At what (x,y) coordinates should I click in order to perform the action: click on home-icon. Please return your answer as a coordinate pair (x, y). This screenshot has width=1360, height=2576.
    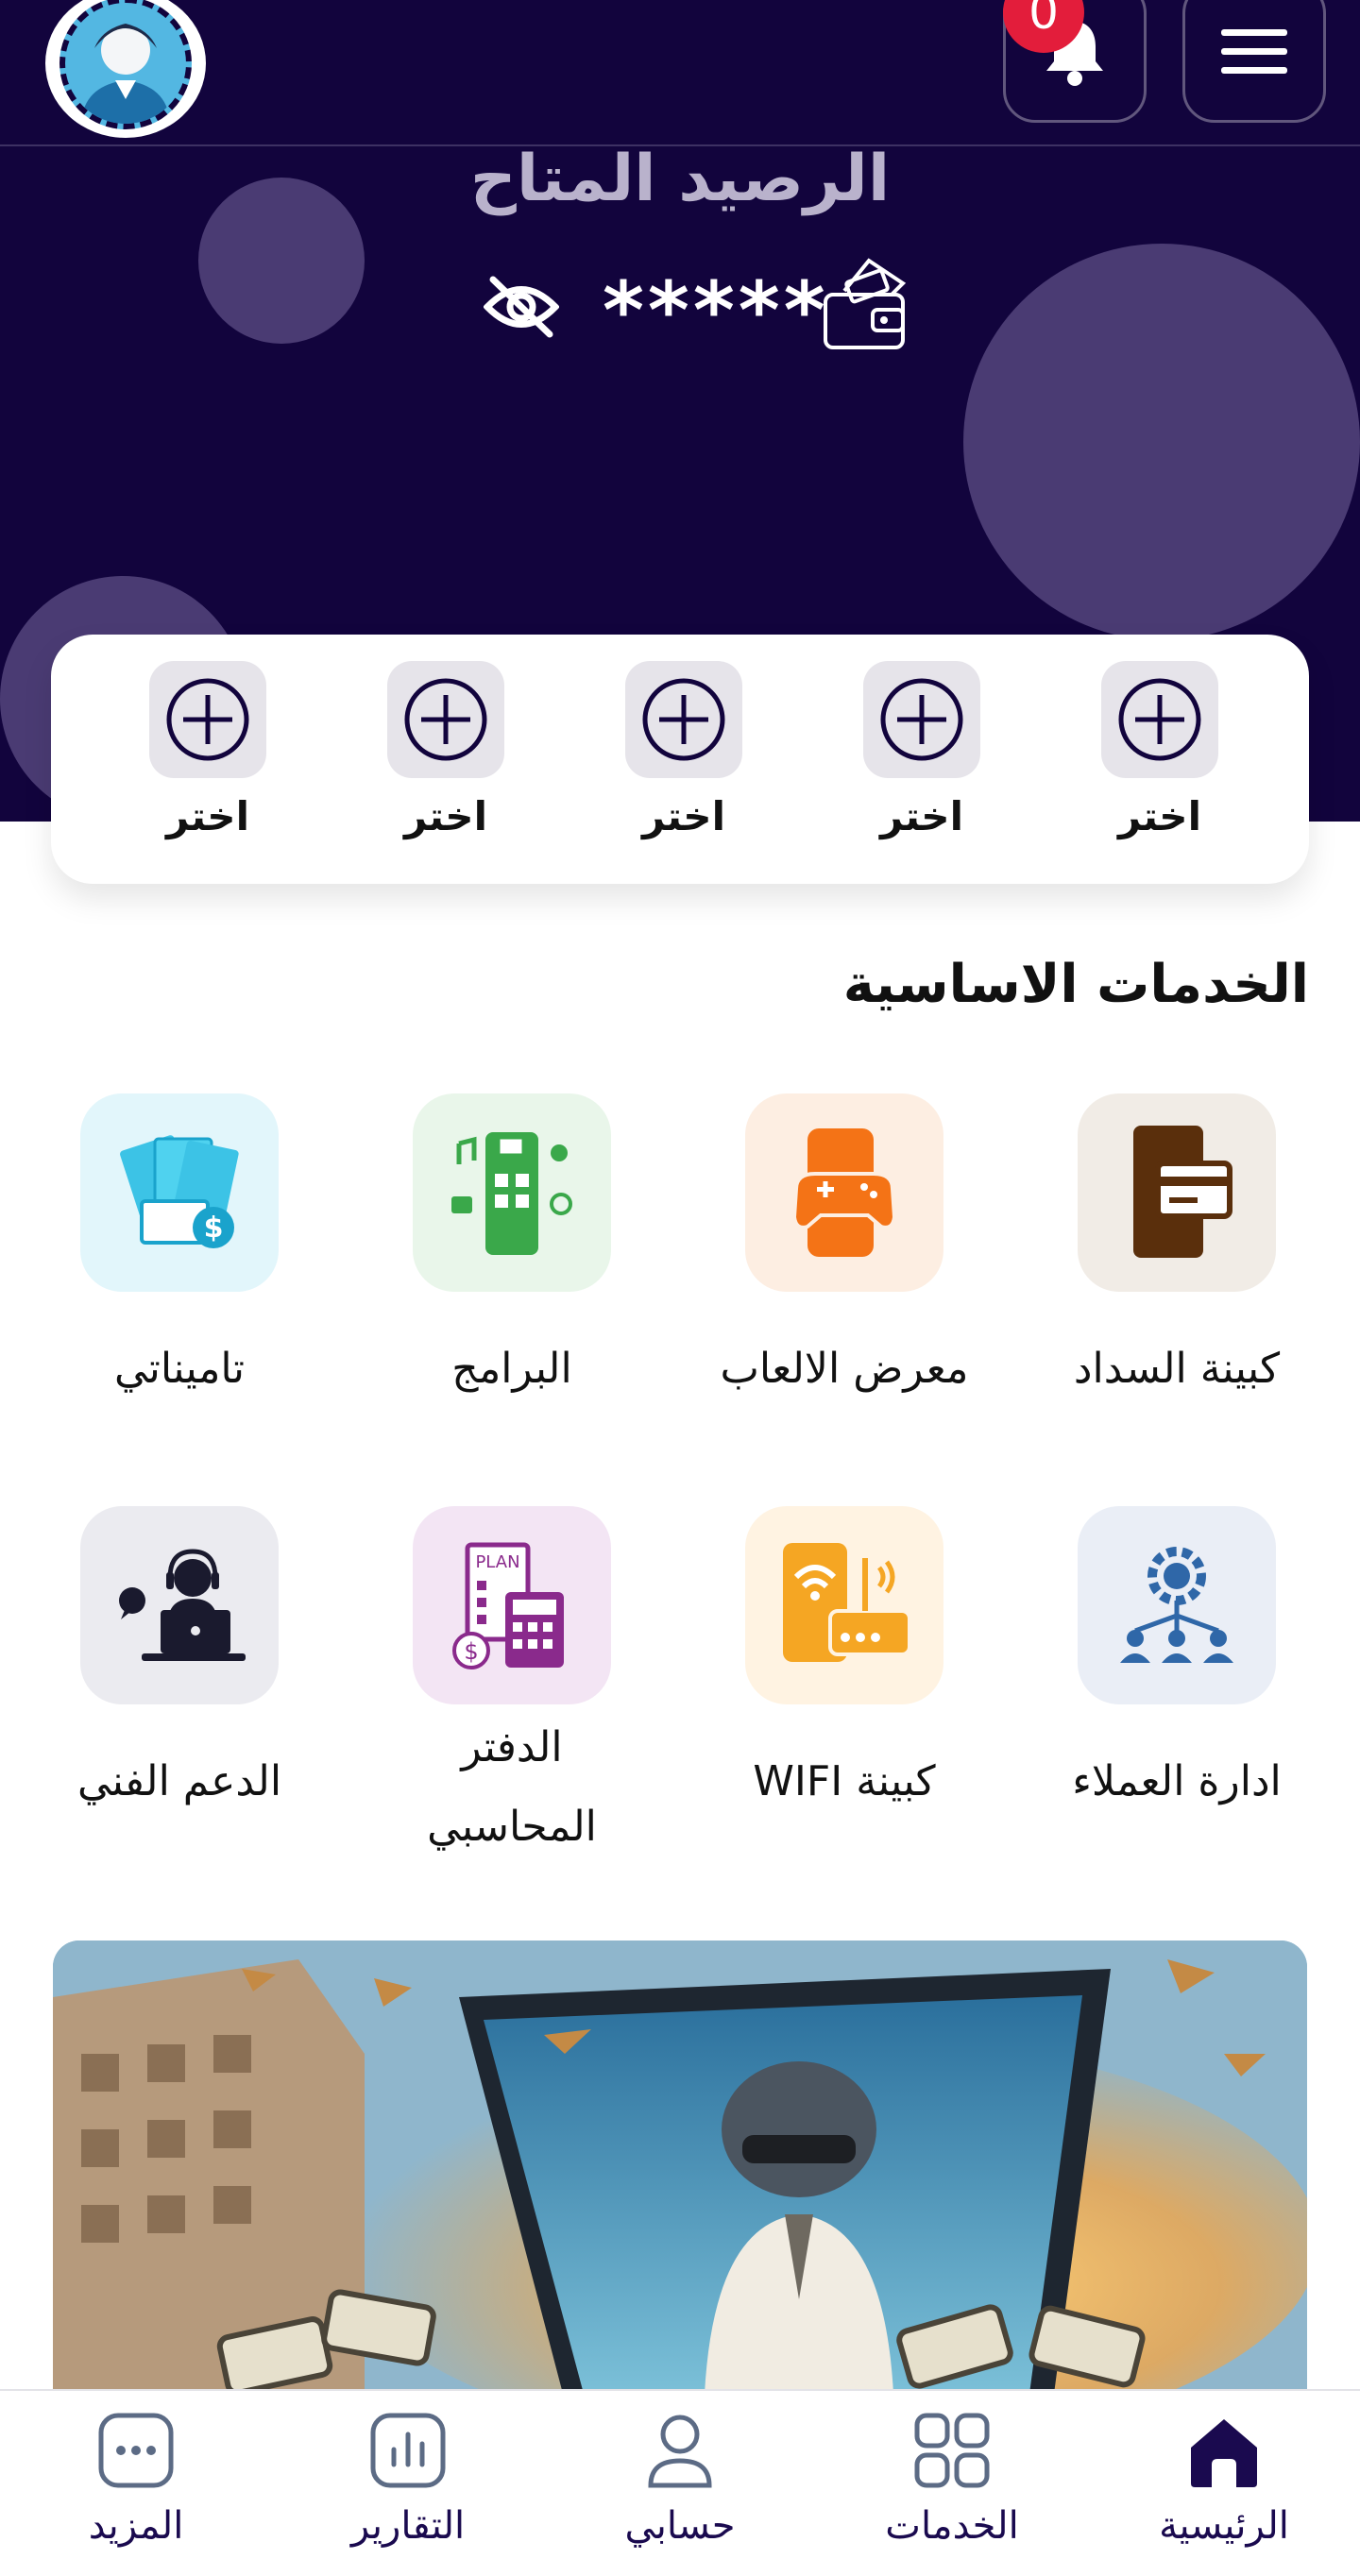
    Looking at the image, I should click on (1224, 2453).